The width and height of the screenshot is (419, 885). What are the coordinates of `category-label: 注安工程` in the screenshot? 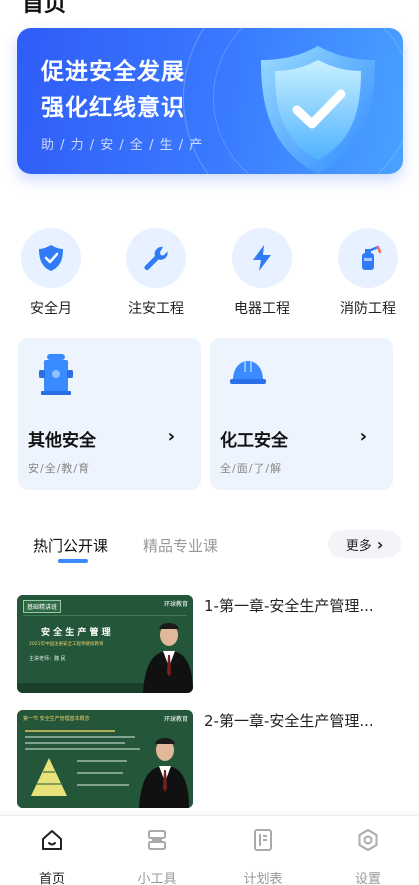 It's located at (156, 309).